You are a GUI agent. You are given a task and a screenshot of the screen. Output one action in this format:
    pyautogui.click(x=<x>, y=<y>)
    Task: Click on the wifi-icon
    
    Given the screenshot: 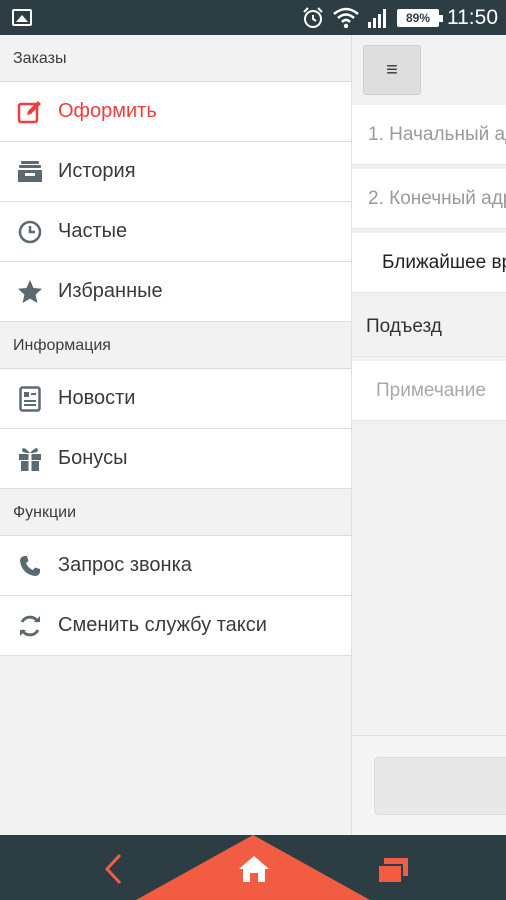 What is the action you would take?
    pyautogui.click(x=346, y=17)
    